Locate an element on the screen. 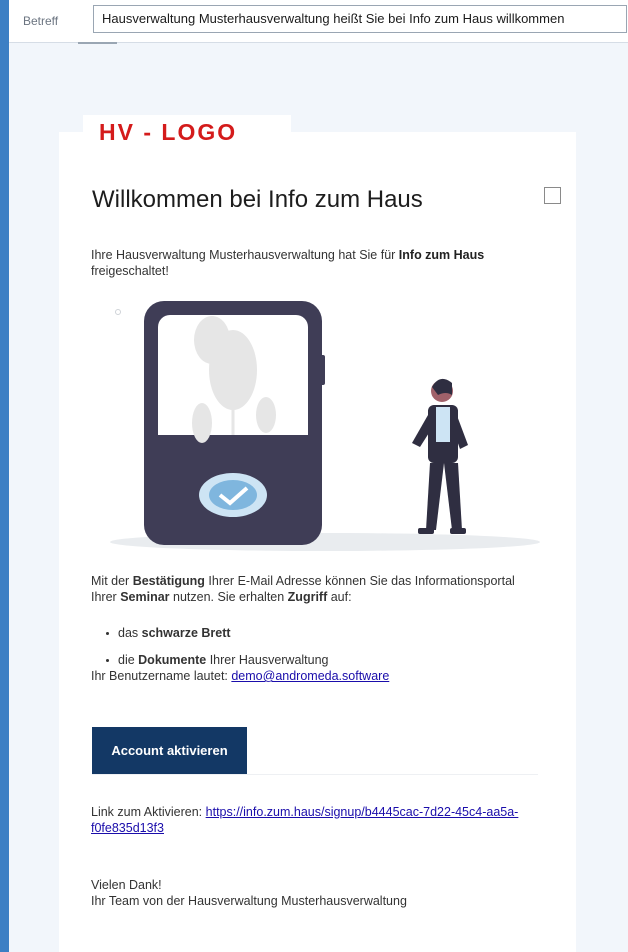  decor-dot is located at coordinates (118, 312).